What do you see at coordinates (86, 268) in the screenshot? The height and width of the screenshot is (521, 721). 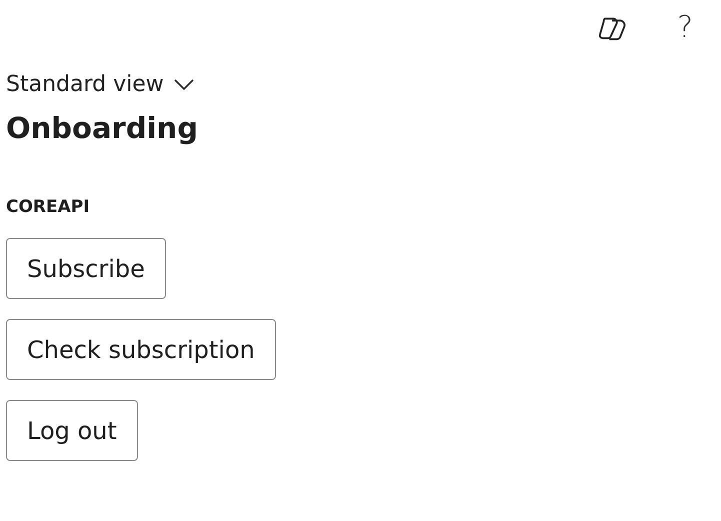 I see `action-button: Subscribe` at bounding box center [86, 268].